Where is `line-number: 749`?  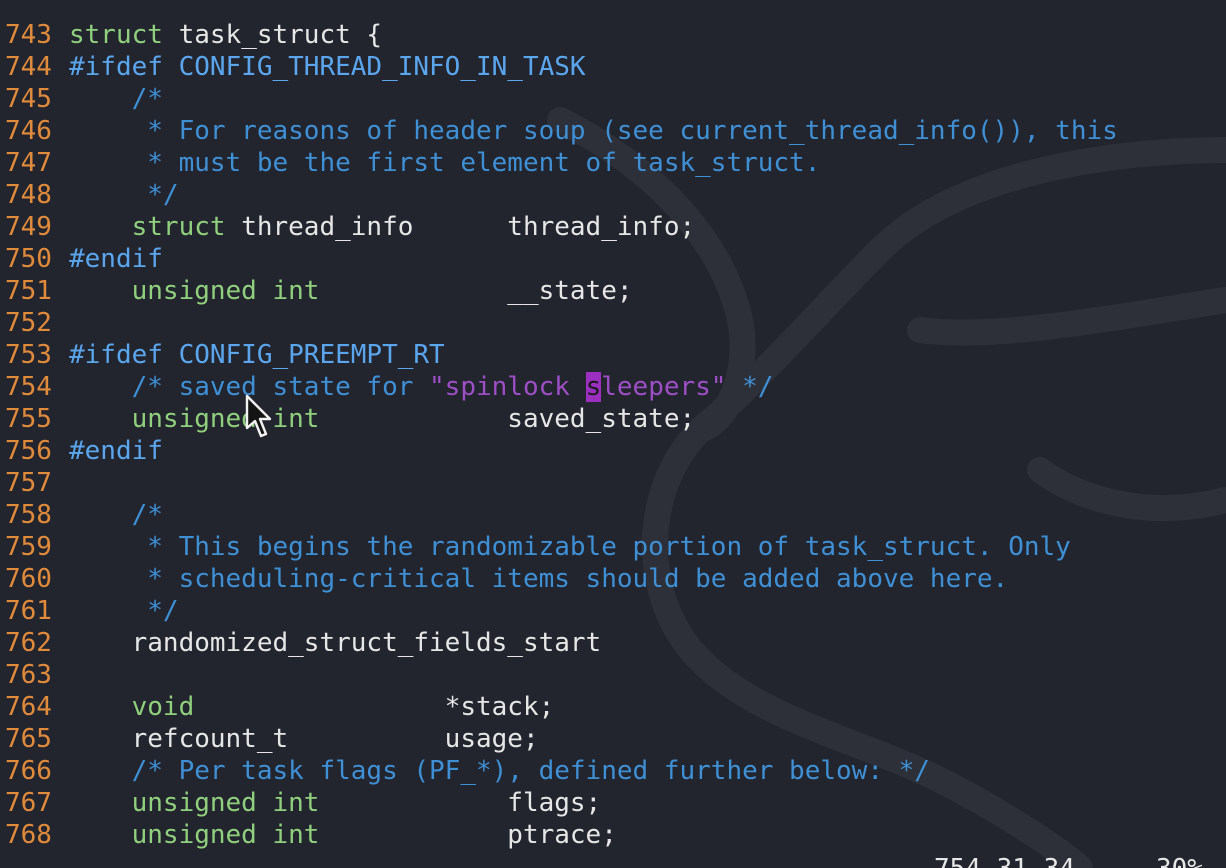 line-number: 749 is located at coordinates (28, 227).